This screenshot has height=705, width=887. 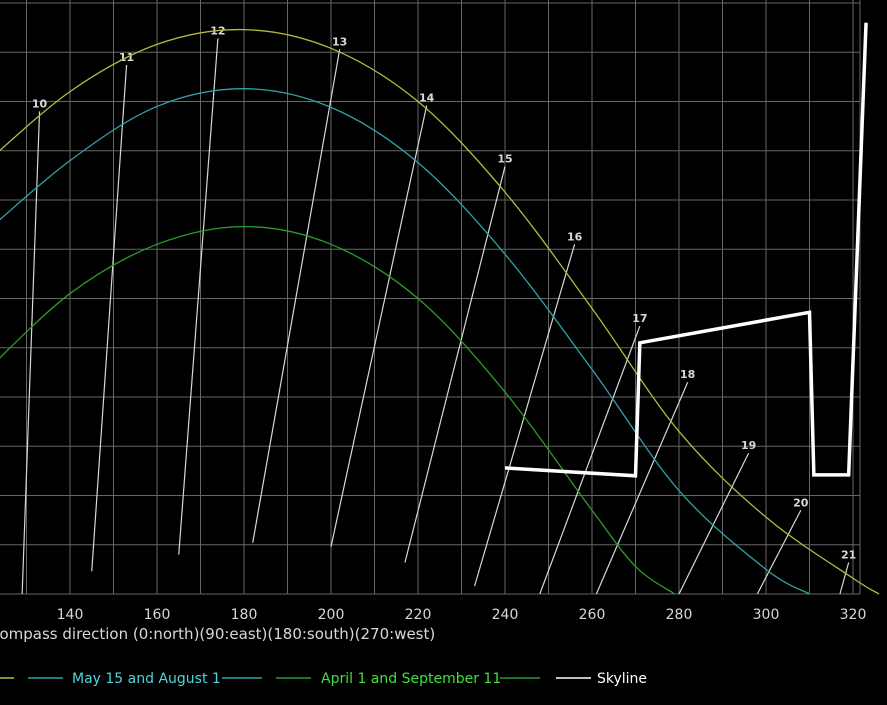 What do you see at coordinates (411, 679) in the screenshot?
I see `legend-label-apr_sep: April 1 and September 11` at bounding box center [411, 679].